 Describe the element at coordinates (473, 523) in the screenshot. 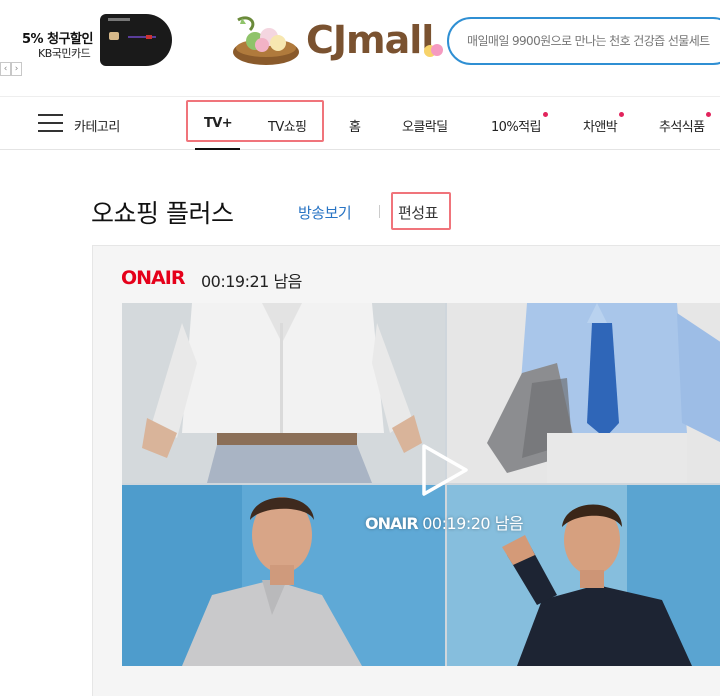

I see `video-remaining-time: 00:19:20 남음` at that location.